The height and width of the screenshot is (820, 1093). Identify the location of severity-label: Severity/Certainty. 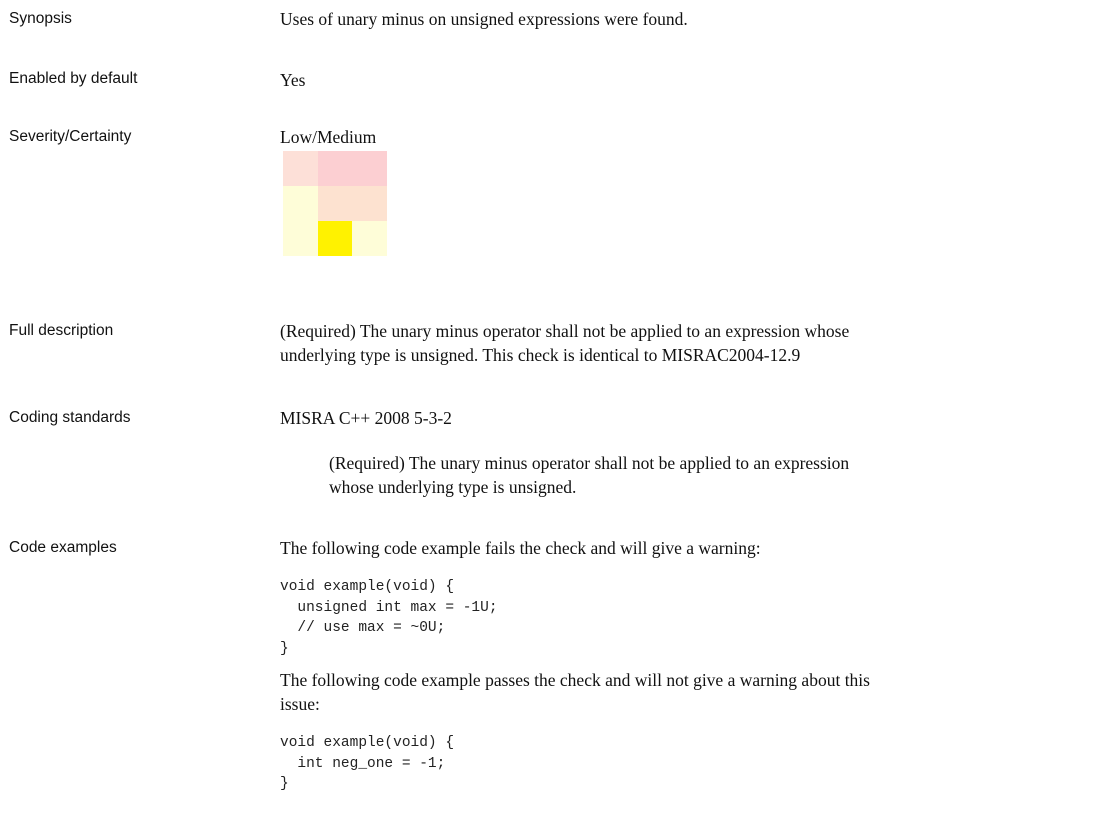
(70, 136).